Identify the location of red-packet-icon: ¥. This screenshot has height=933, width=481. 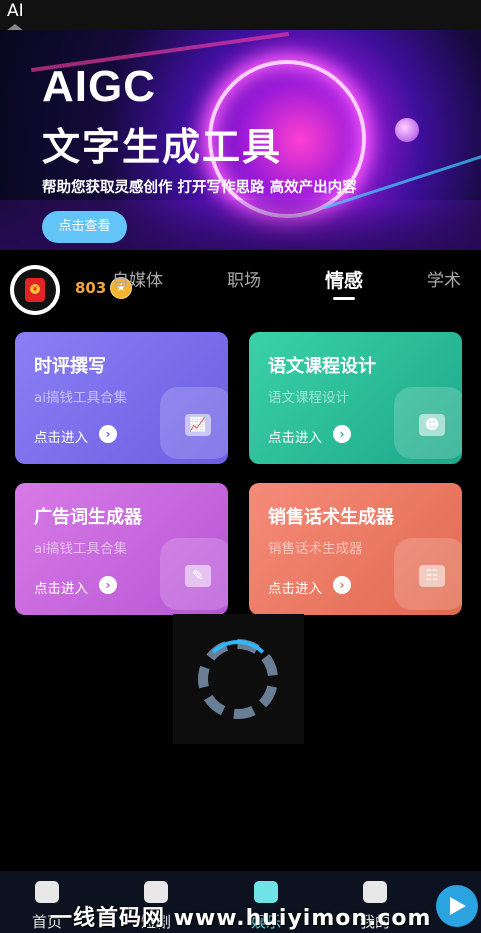
(35, 290).